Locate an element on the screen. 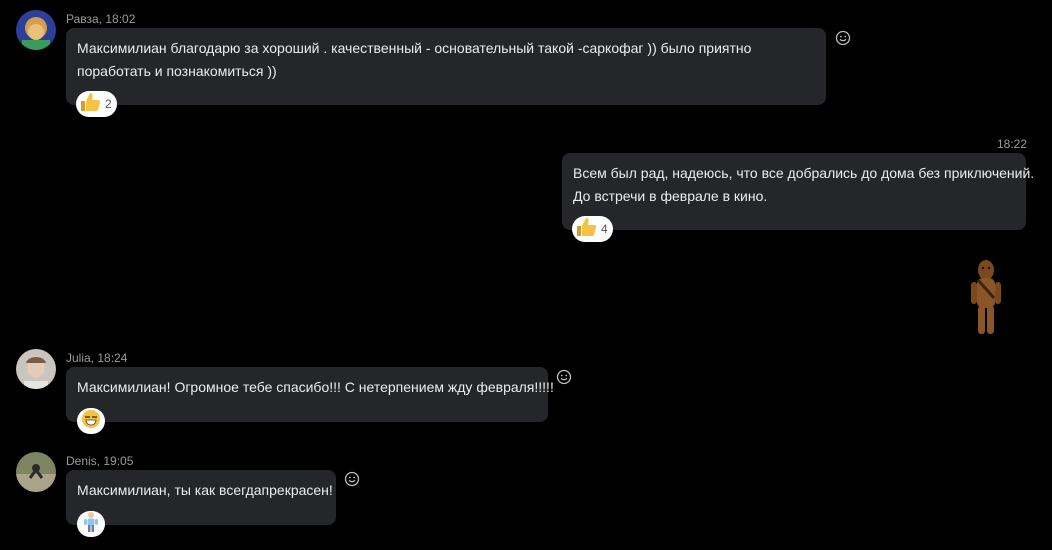 This screenshot has width=1052, height=550. message-text-line: Максимилиан, ты как всегдапрекрасен! is located at coordinates (205, 490).